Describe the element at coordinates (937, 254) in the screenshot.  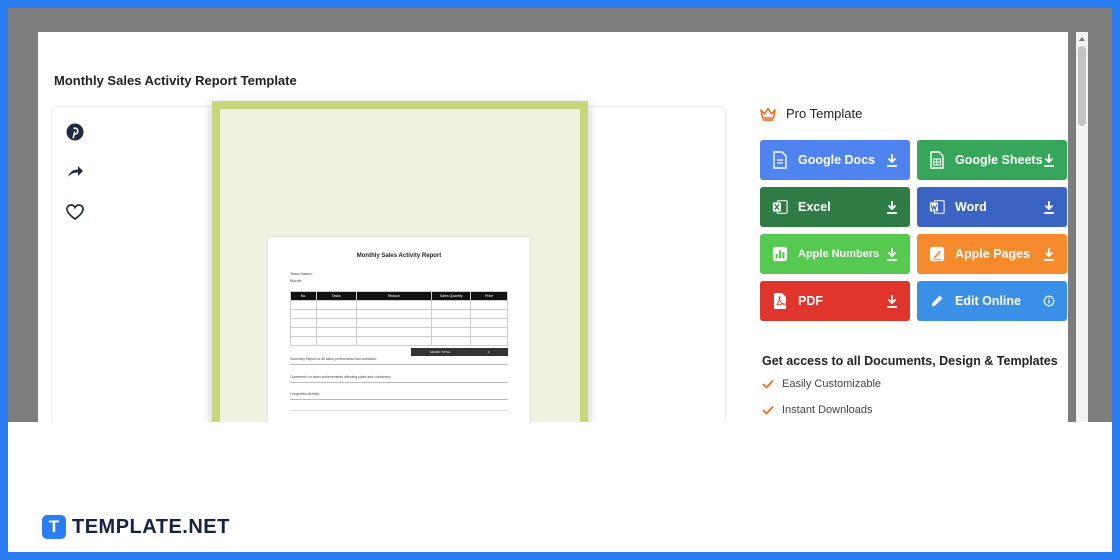
I see `apple-pages-icon` at that location.